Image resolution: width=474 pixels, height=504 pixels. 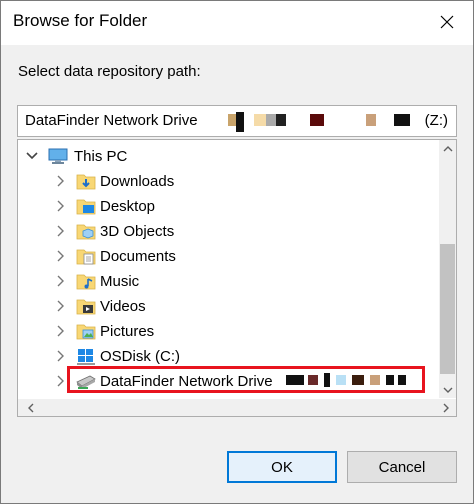 What do you see at coordinates (140, 356) in the screenshot?
I see `tree-item-label: OSDisk (C:)` at bounding box center [140, 356].